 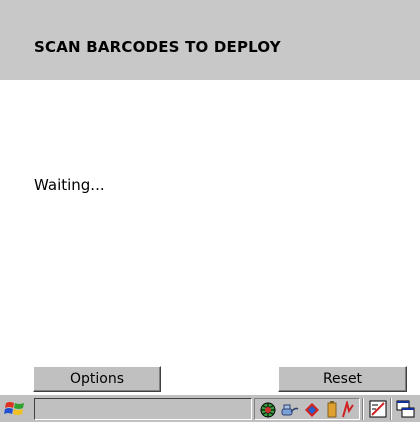 I want to click on page-title: SCAN BARCODES TO DEPLOY, so click(x=157, y=47).